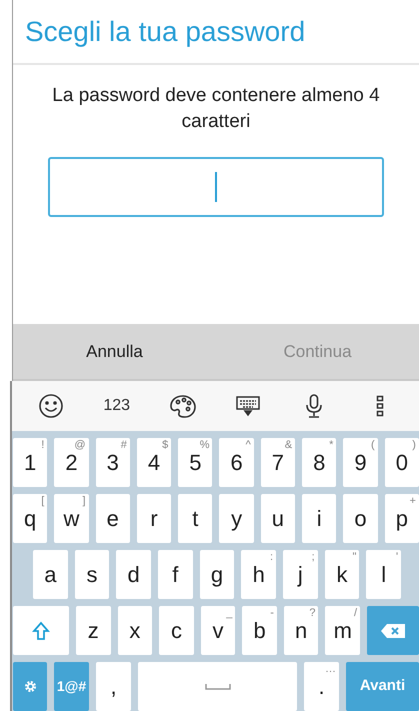  What do you see at coordinates (176, 630) in the screenshot?
I see `key: c` at bounding box center [176, 630].